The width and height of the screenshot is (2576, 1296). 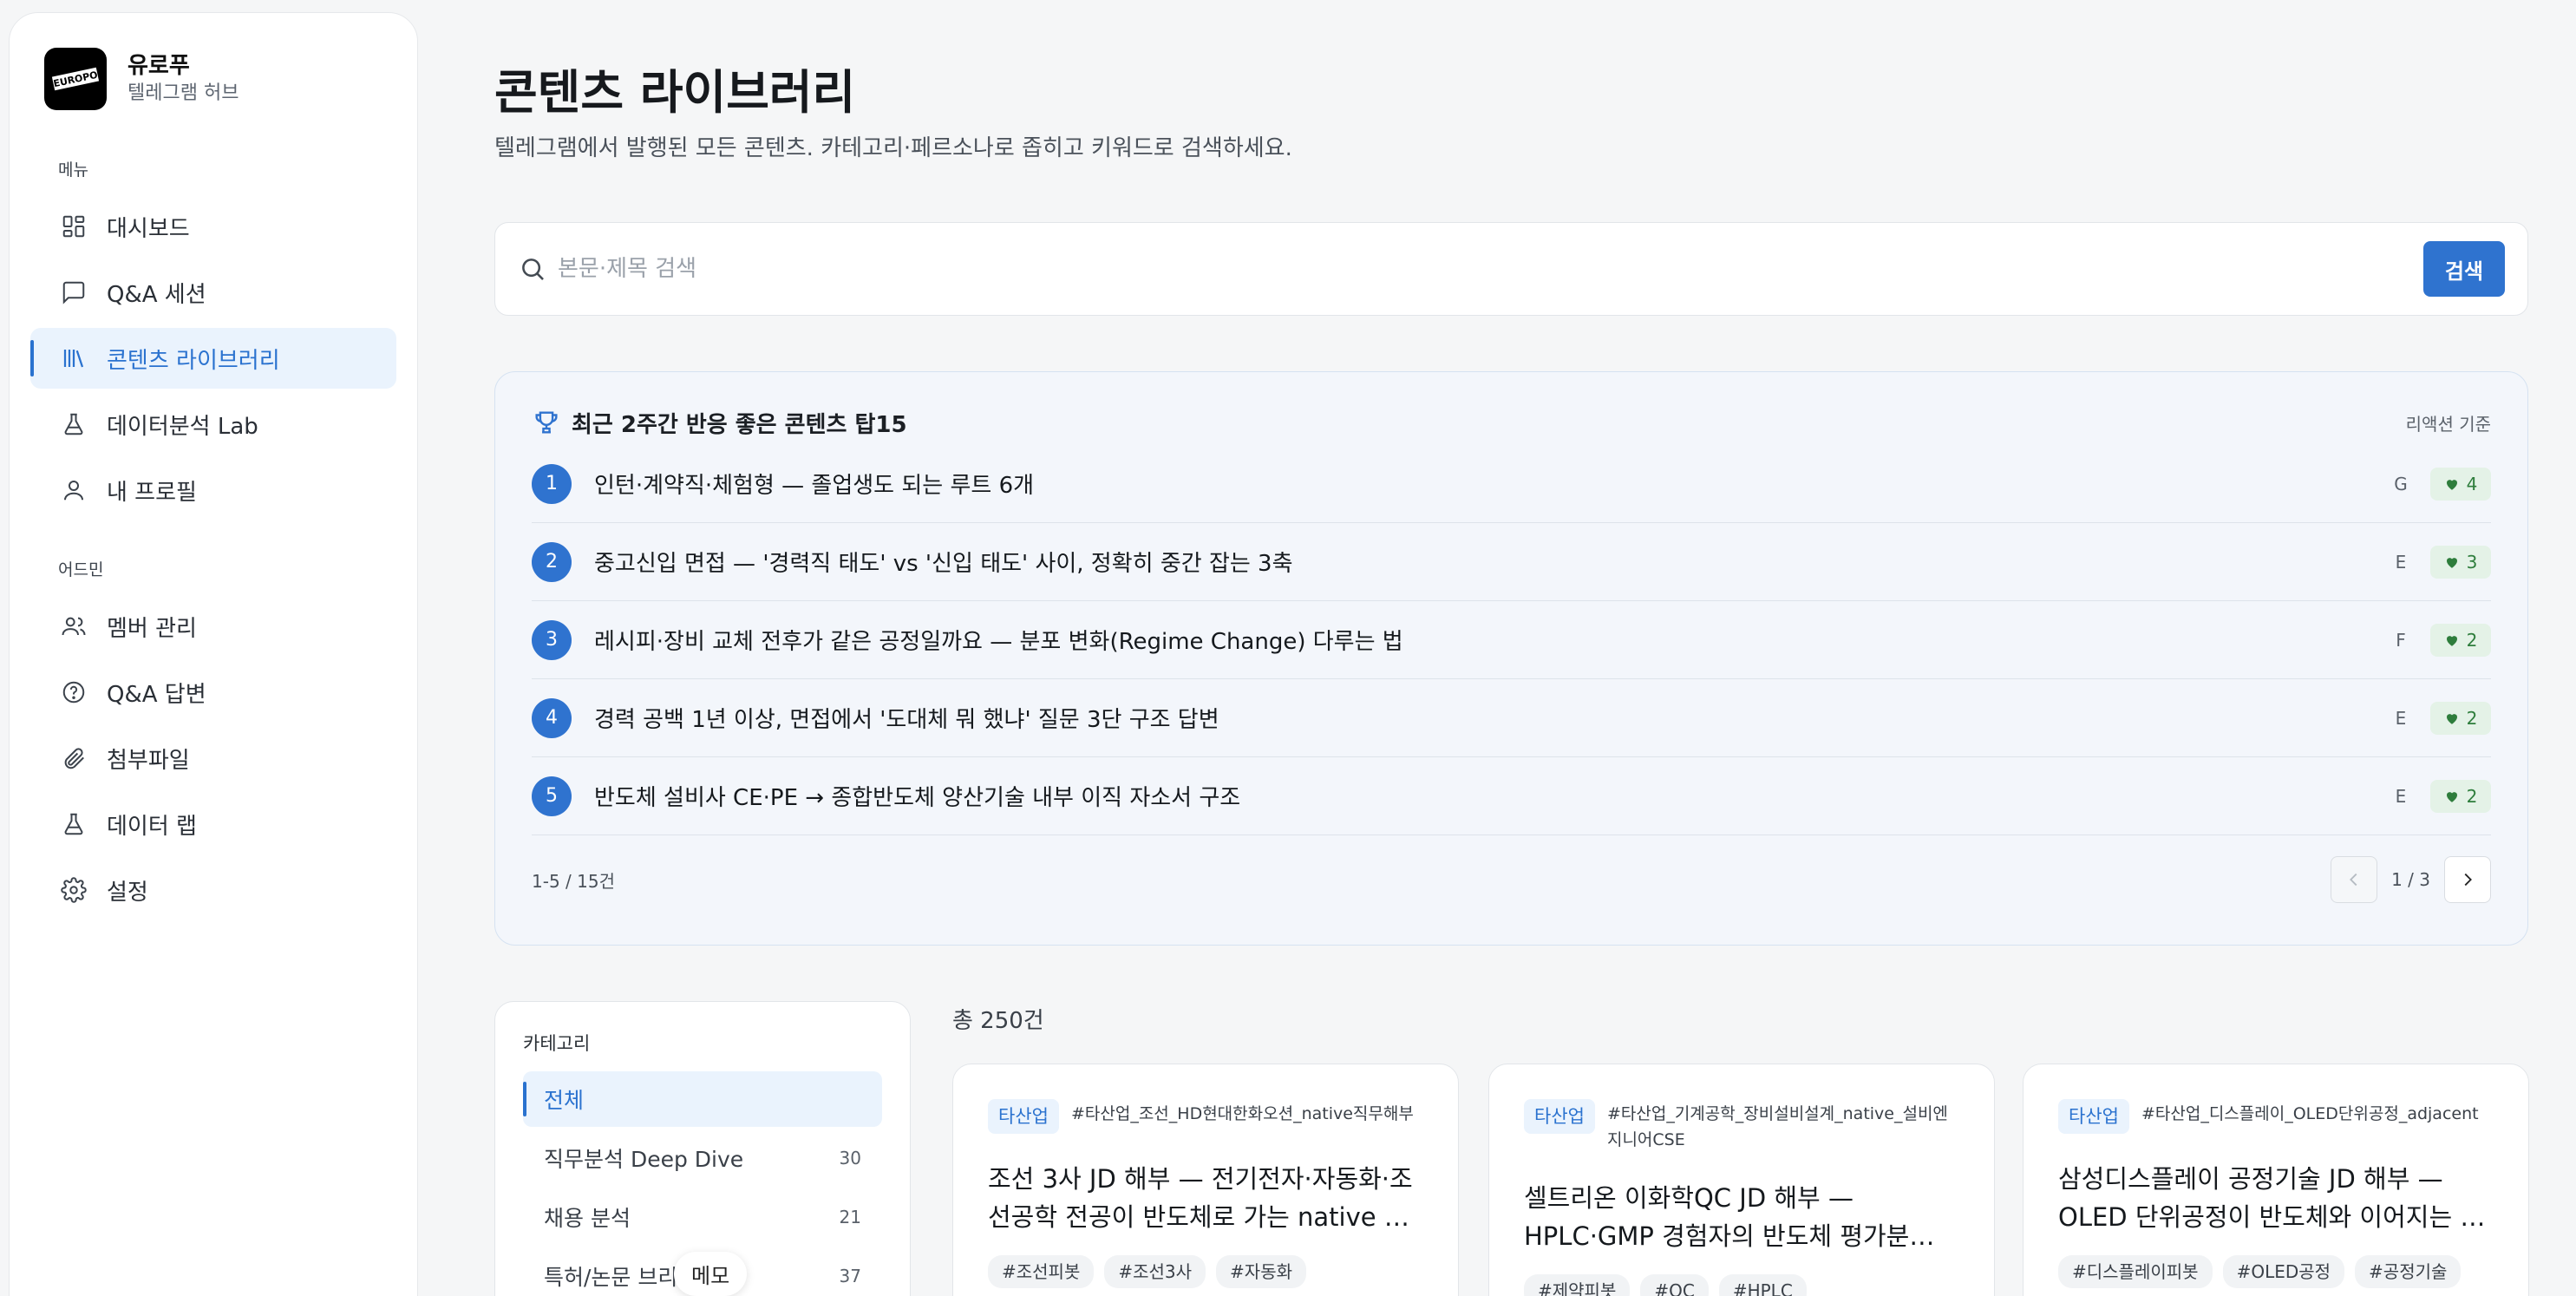 What do you see at coordinates (2135, 1271) in the screenshot?
I see `tag-chip: #디스플레이피봇` at bounding box center [2135, 1271].